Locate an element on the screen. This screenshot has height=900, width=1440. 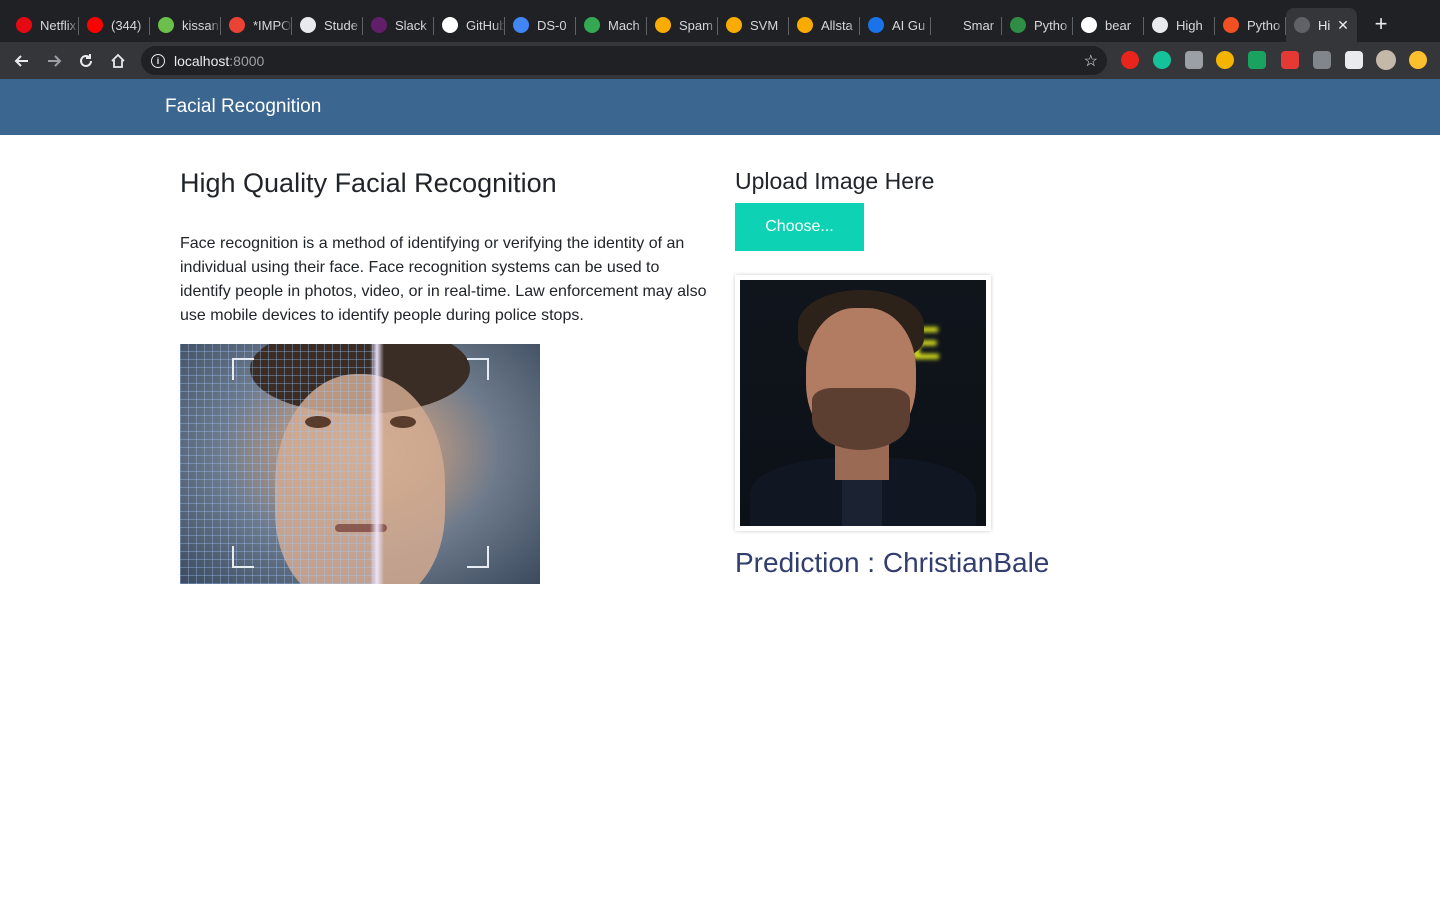
close-tab-icon: ✕ is located at coordinates (1343, 25).